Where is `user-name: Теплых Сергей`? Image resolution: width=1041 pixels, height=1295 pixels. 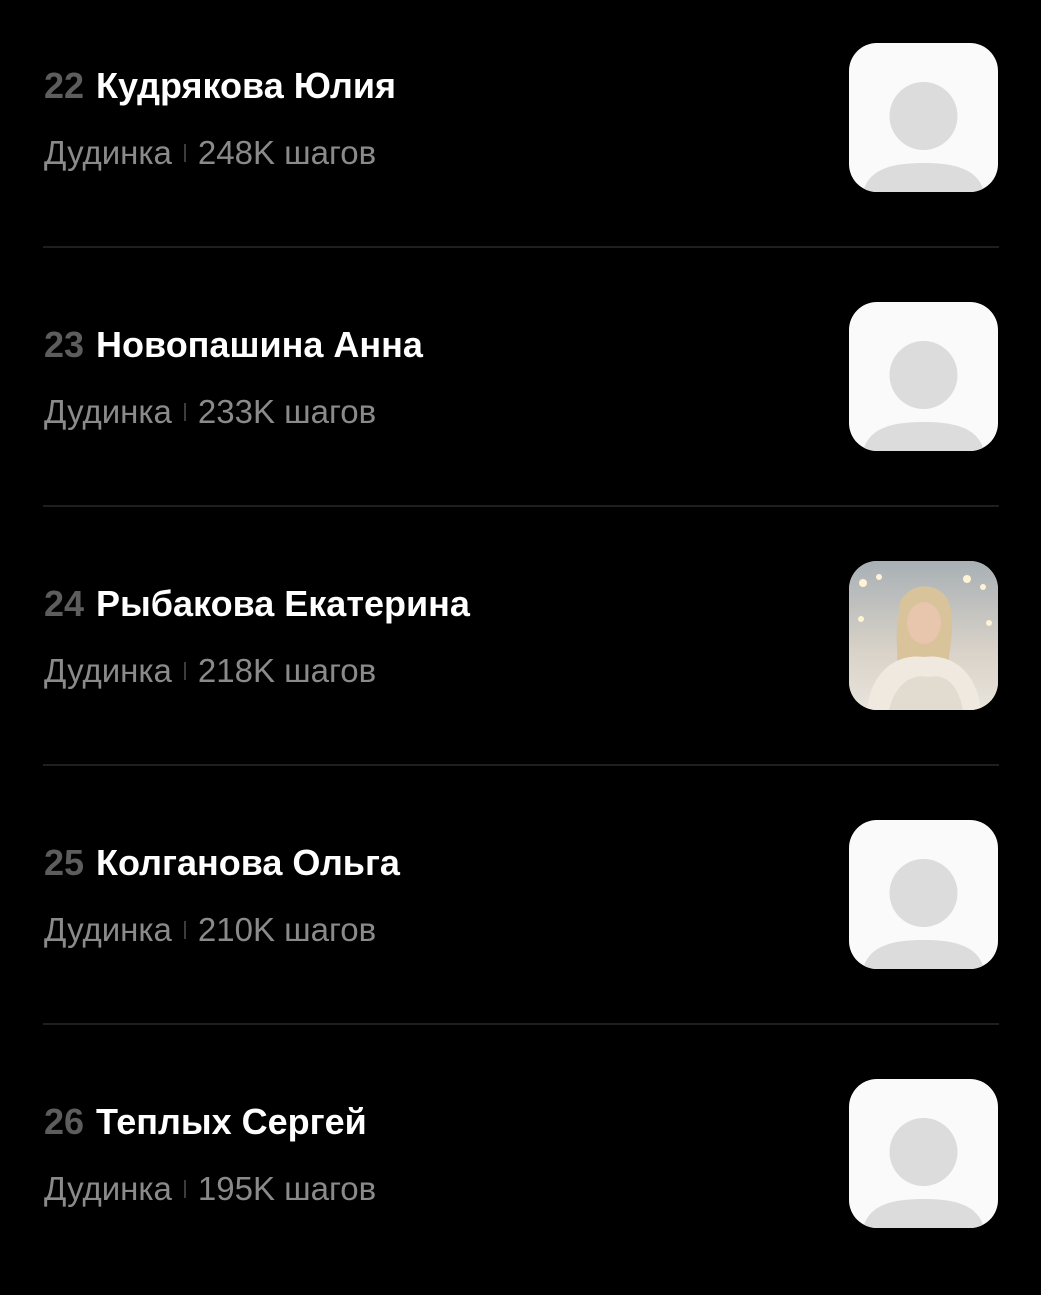
user-name: Теплых Сергей is located at coordinates (231, 1121).